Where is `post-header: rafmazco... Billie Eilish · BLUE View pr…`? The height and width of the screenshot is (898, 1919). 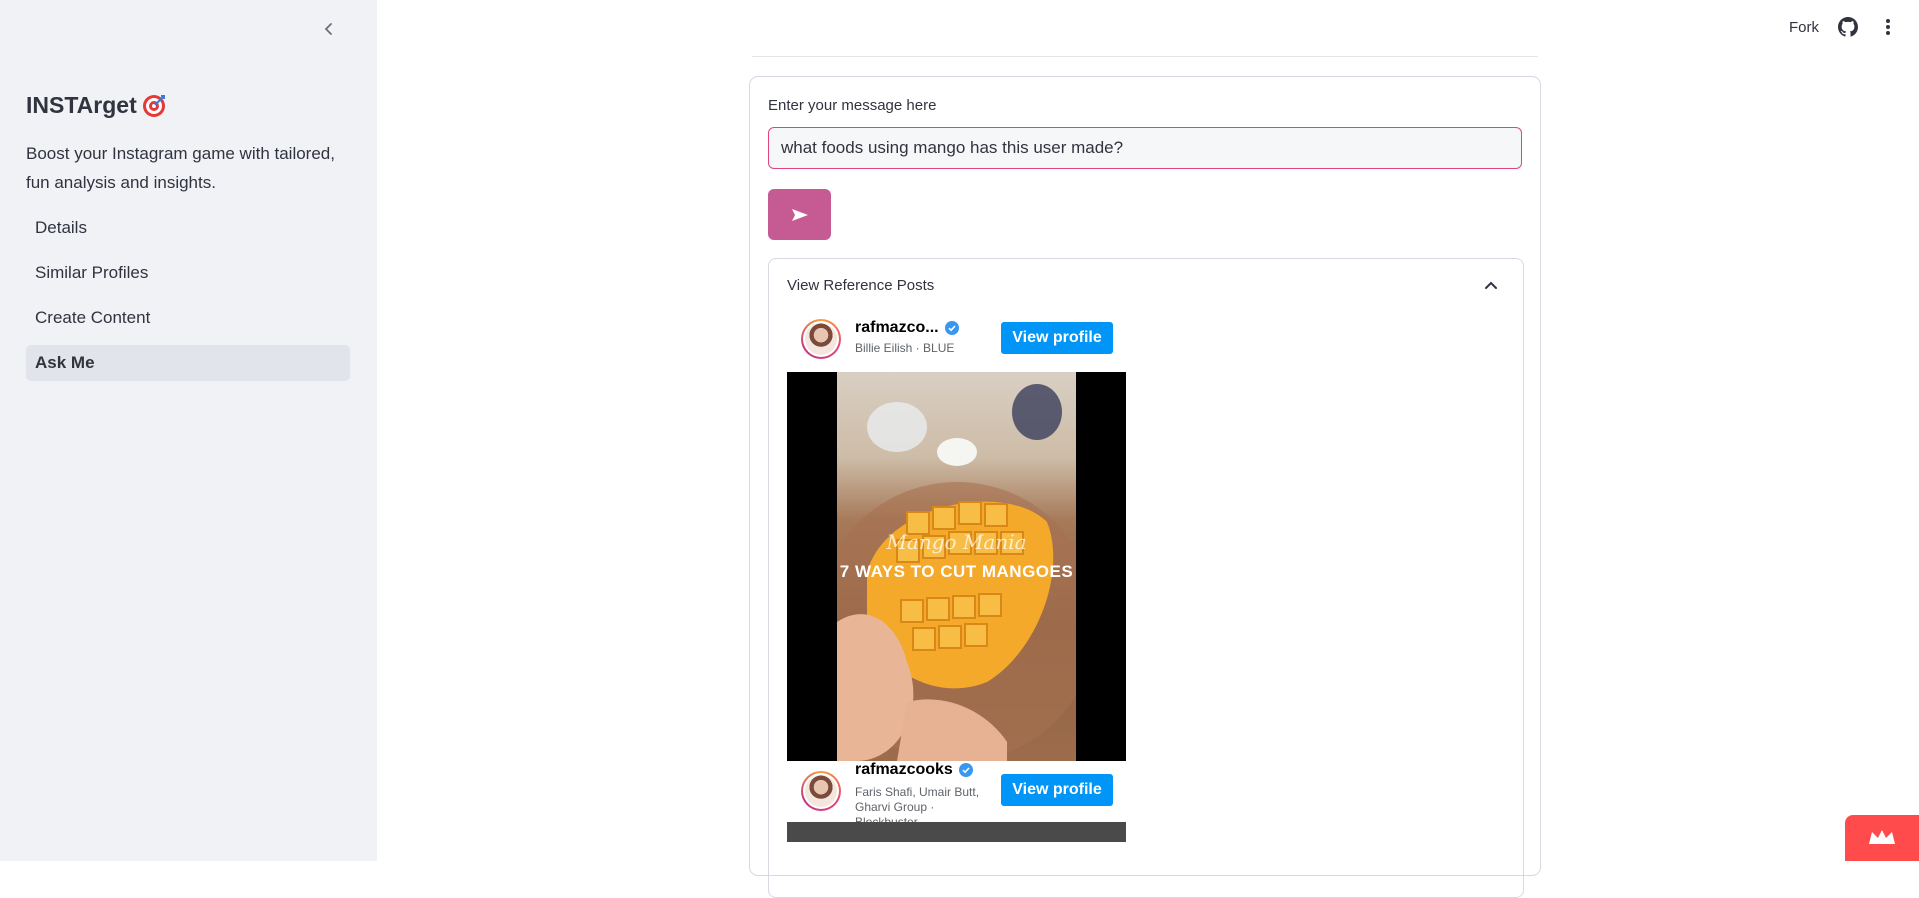 post-header: rafmazco... Billie Eilish · BLUE View pr… is located at coordinates (957, 337).